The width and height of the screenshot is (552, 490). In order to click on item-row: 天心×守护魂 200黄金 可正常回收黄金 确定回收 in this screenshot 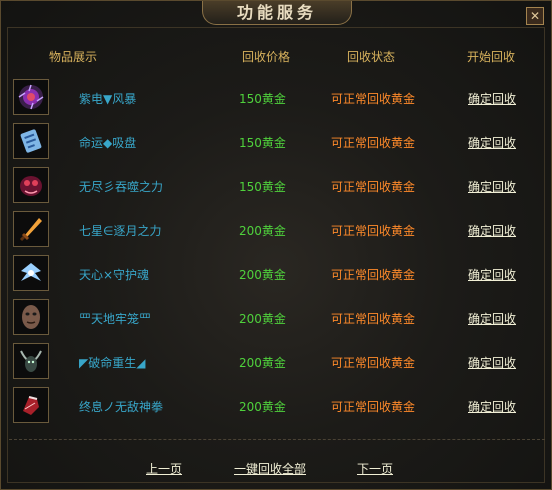, I will do `click(277, 273)`.